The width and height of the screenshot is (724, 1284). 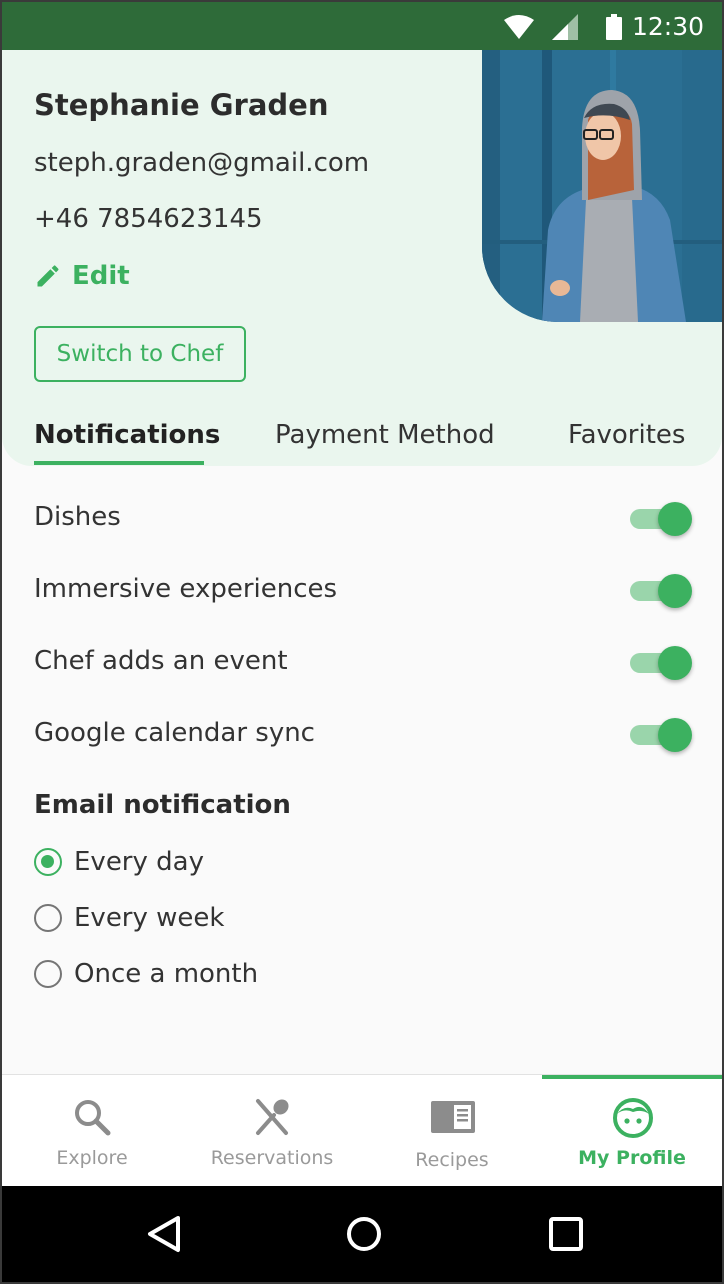 I want to click on tab-favorites: Favorites, so click(x=626, y=435).